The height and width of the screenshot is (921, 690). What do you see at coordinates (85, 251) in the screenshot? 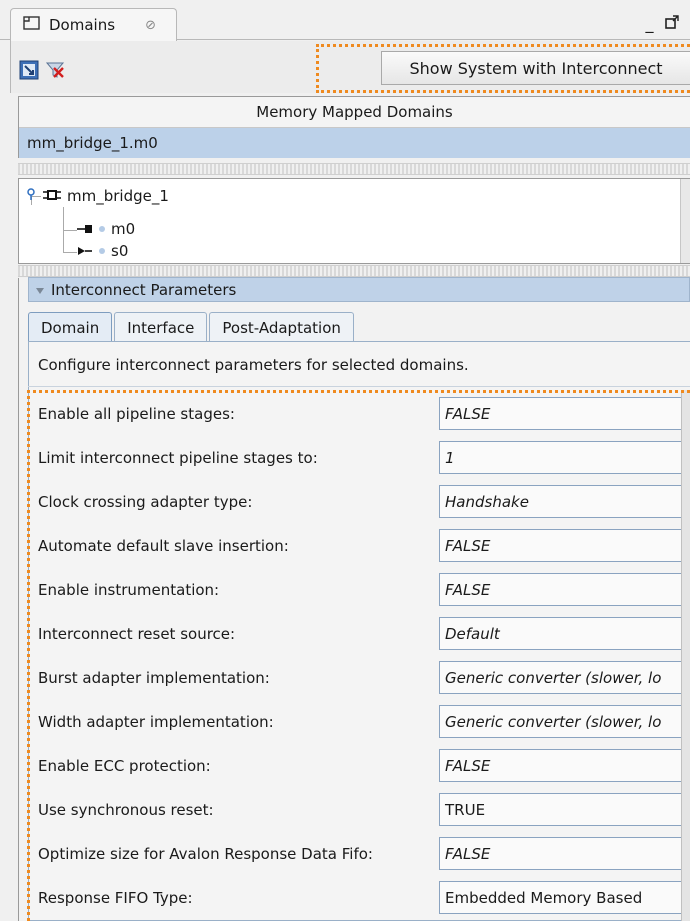
I see `slave-port-icon` at bounding box center [85, 251].